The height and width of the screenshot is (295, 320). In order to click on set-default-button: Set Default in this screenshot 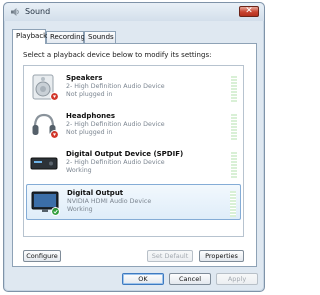, I will do `click(170, 256)`.